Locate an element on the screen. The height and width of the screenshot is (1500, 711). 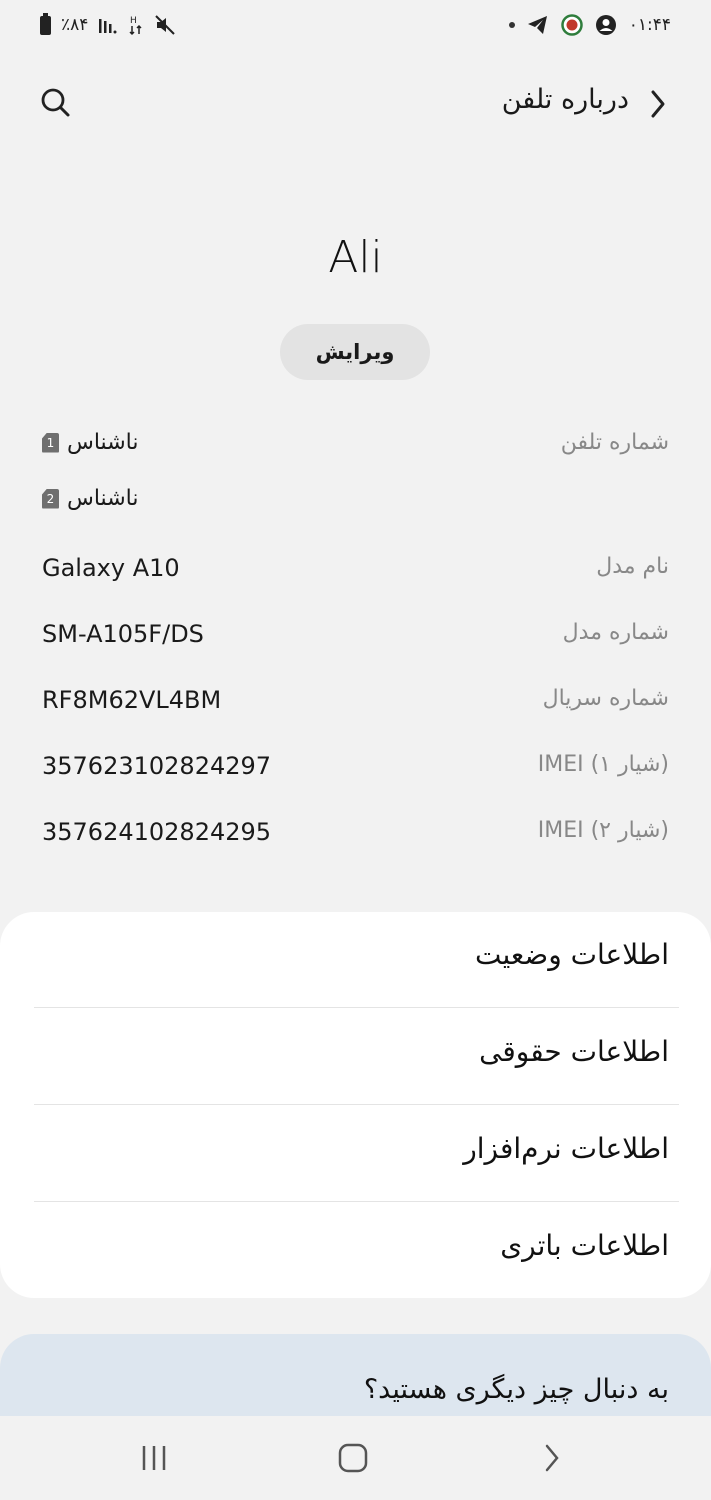
menu-item-software-label: اطلاعات نرم‌افزار is located at coordinates (566, 1148).